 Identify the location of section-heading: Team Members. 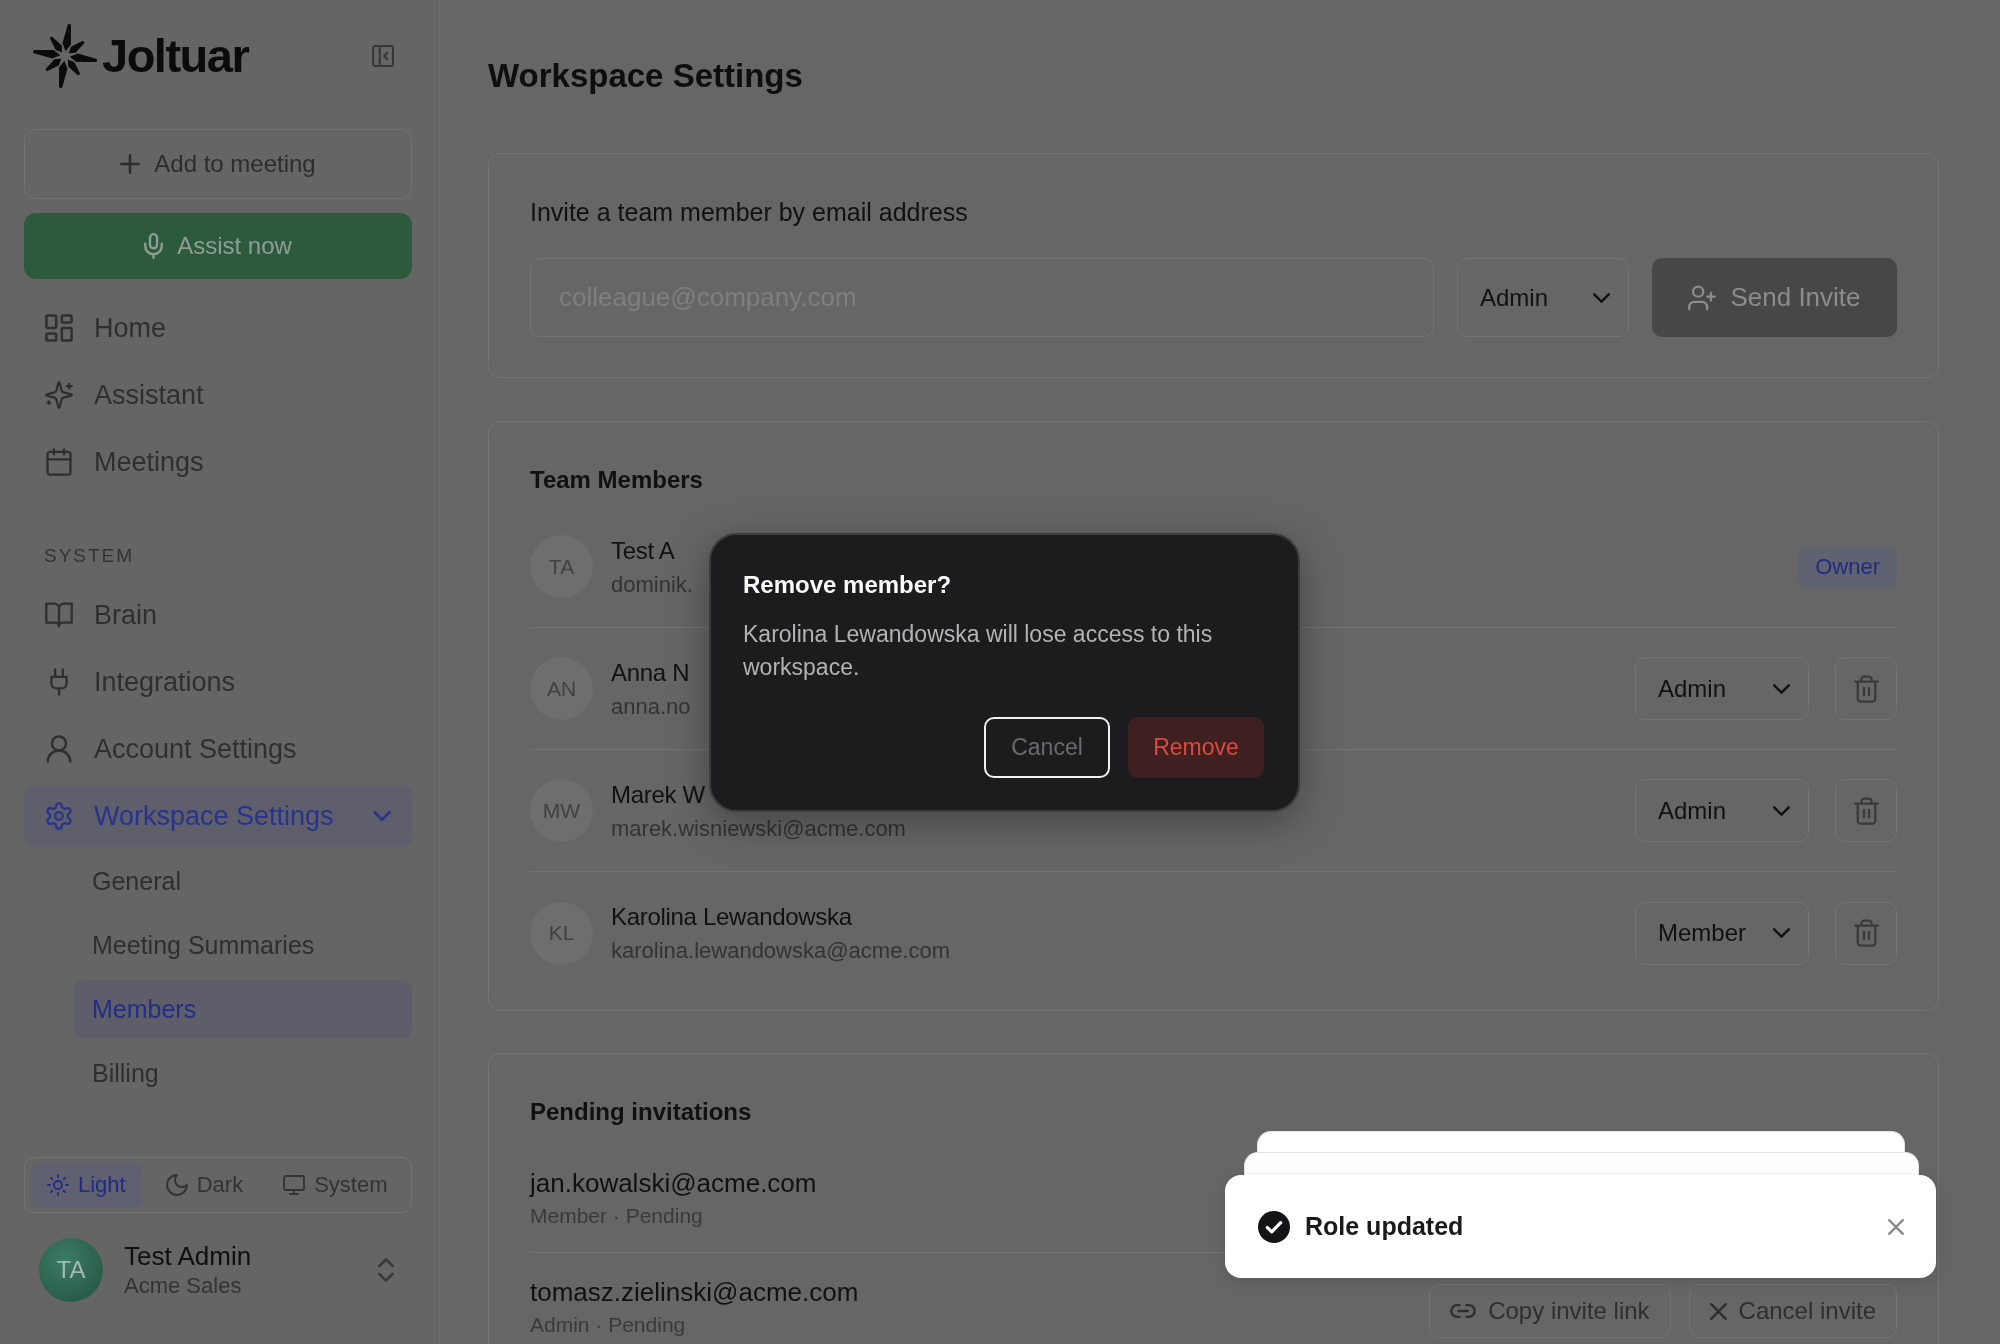
(617, 480).